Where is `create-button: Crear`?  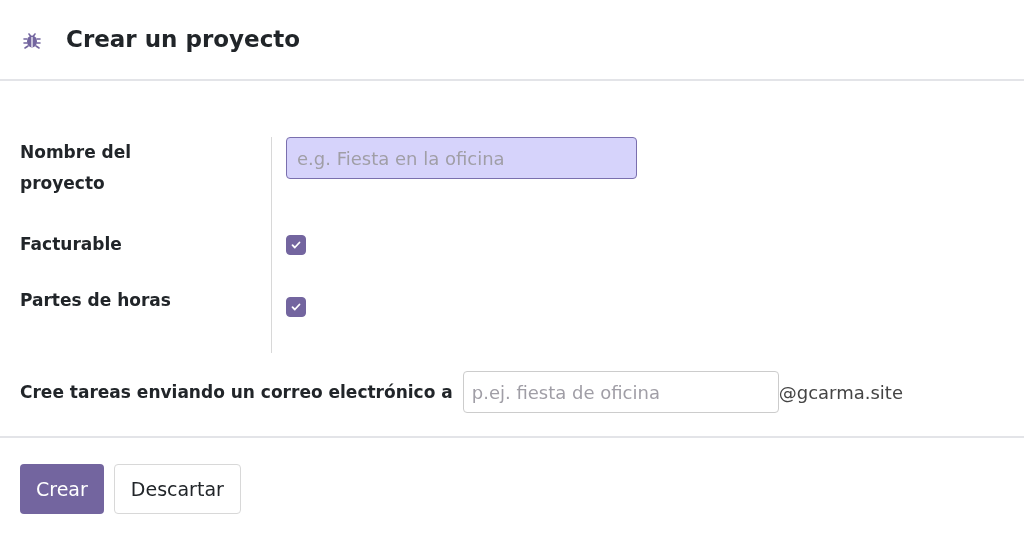
create-button: Crear is located at coordinates (62, 489).